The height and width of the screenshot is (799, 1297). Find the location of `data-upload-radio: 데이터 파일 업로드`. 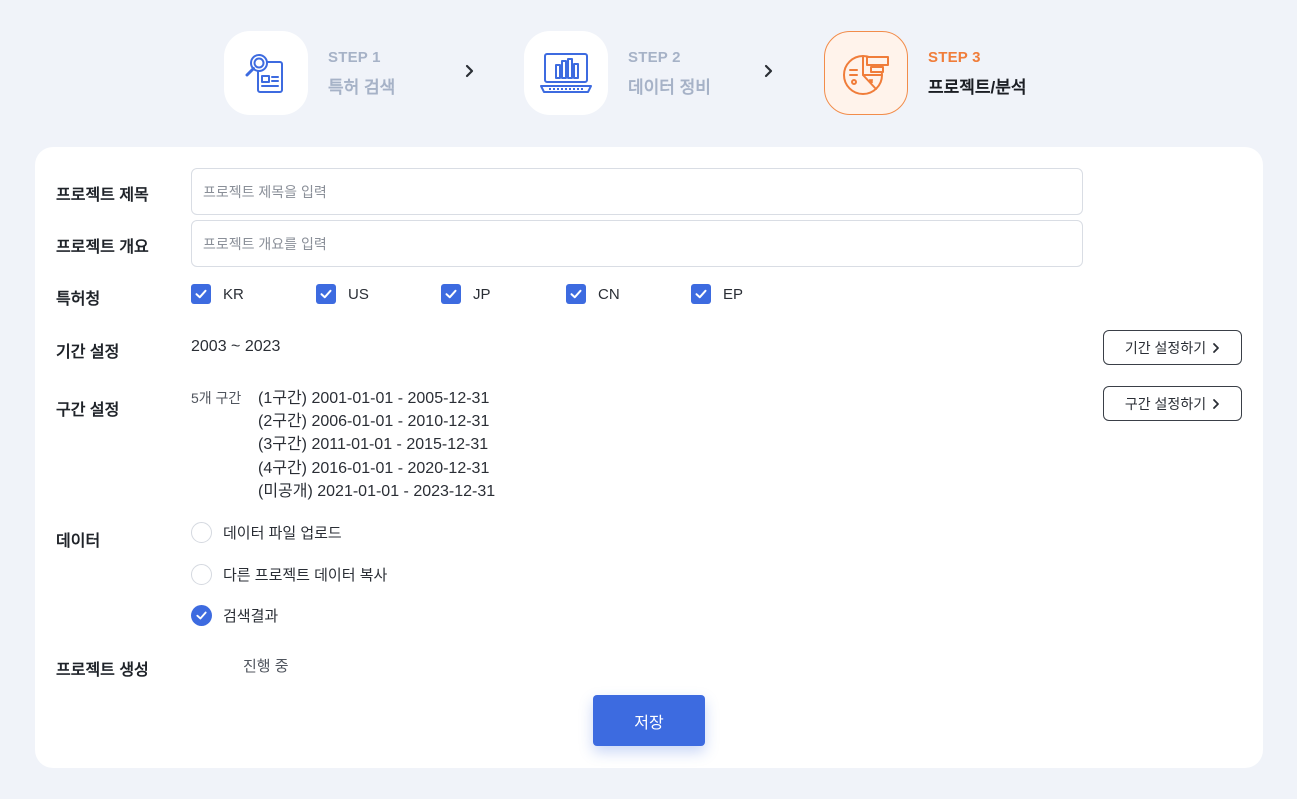

data-upload-radio: 데이터 파일 업로드 is located at coordinates (266, 532).